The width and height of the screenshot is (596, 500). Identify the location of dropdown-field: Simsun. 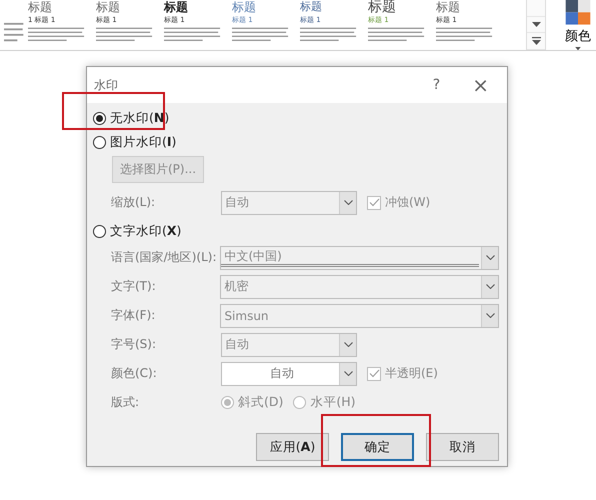
(359, 316).